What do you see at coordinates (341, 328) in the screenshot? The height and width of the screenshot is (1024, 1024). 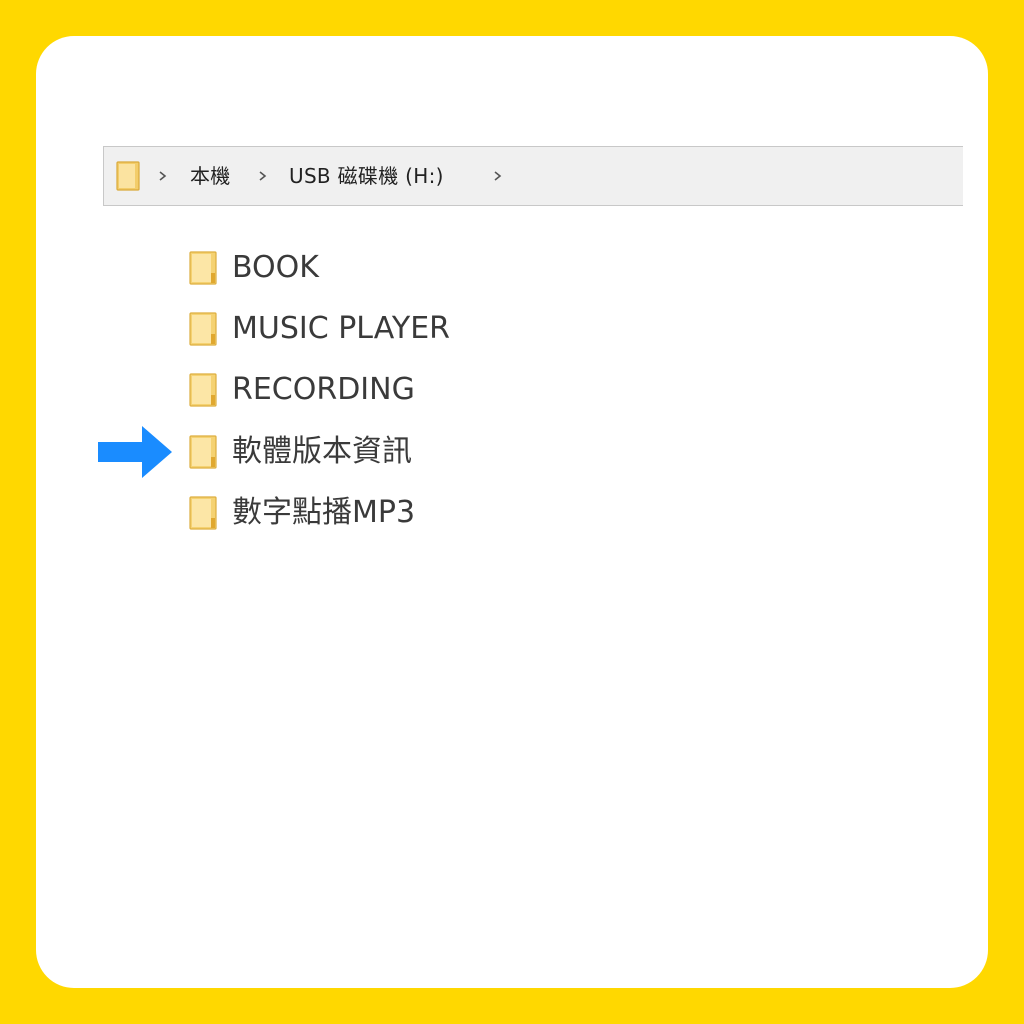 I see `folder-name: MUSIC PLAYER` at bounding box center [341, 328].